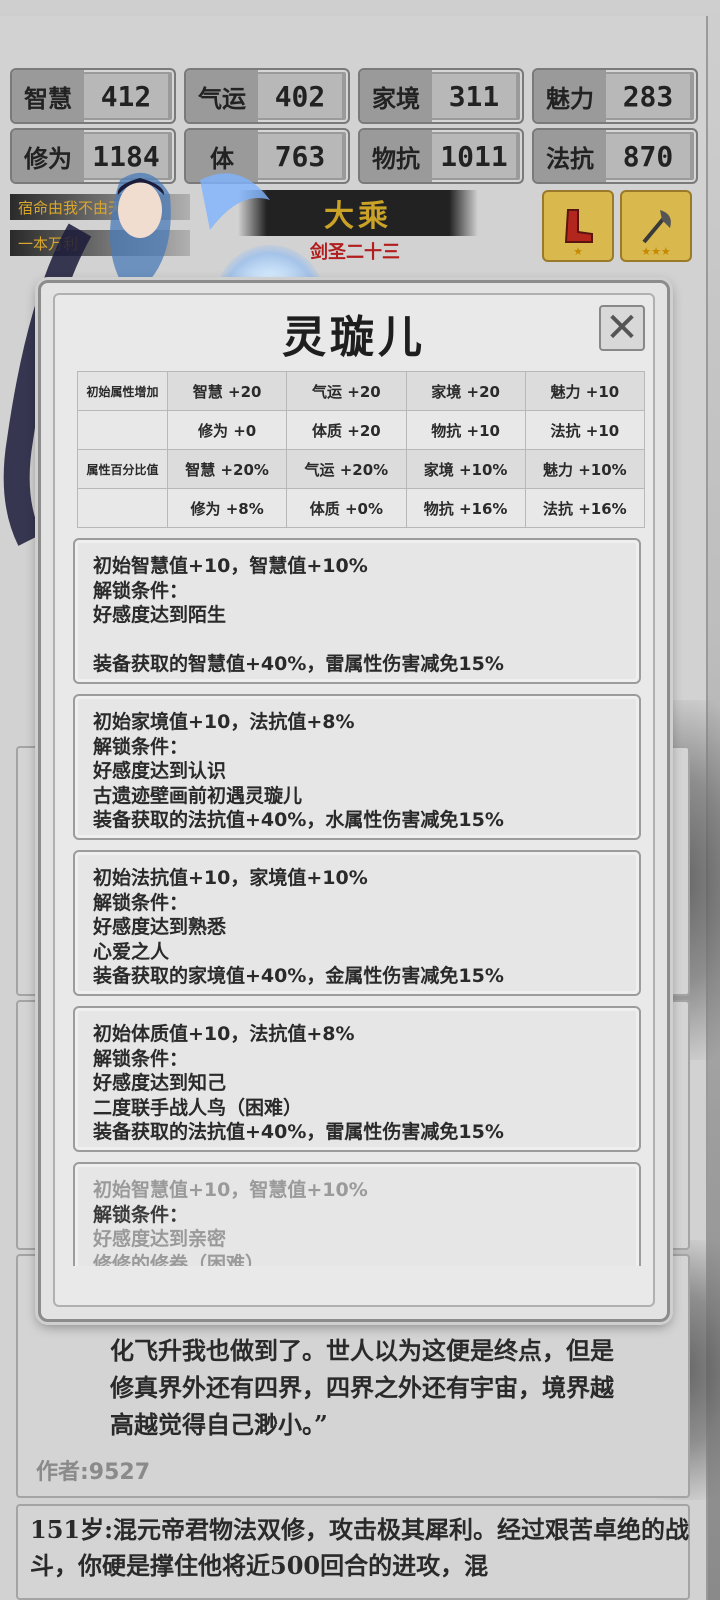  What do you see at coordinates (357, 640) in the screenshot?
I see `bonus-line` at bounding box center [357, 640].